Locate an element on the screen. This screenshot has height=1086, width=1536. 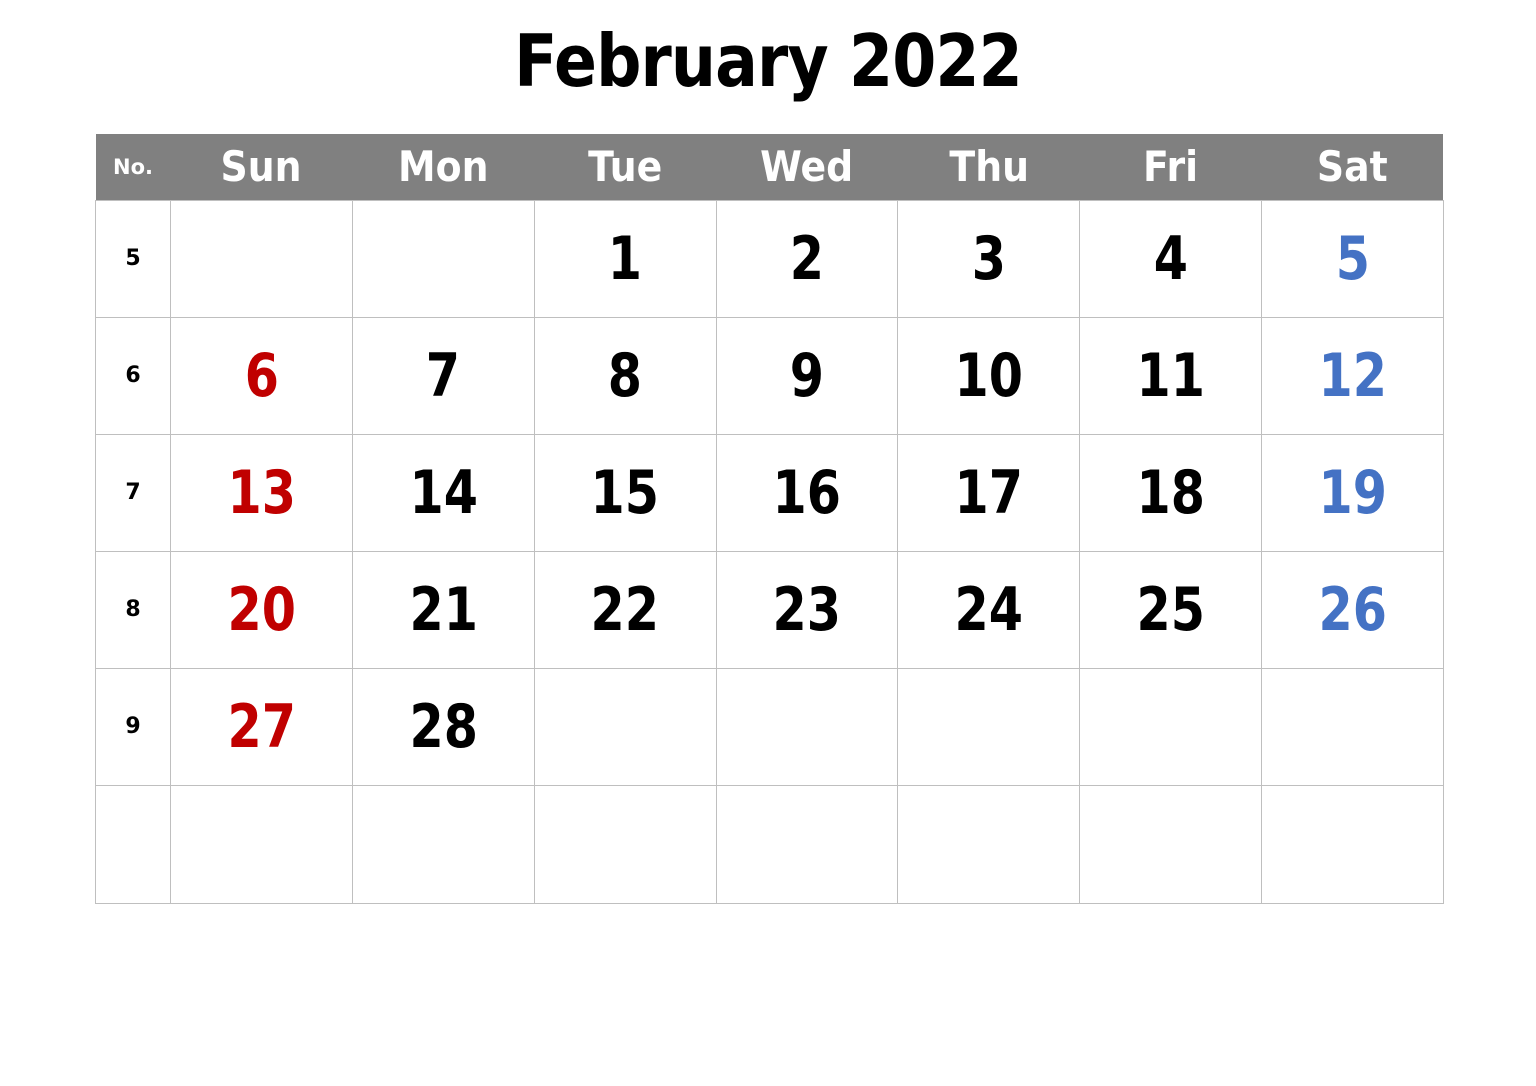
date-cell: 17 is located at coordinates (989, 493).